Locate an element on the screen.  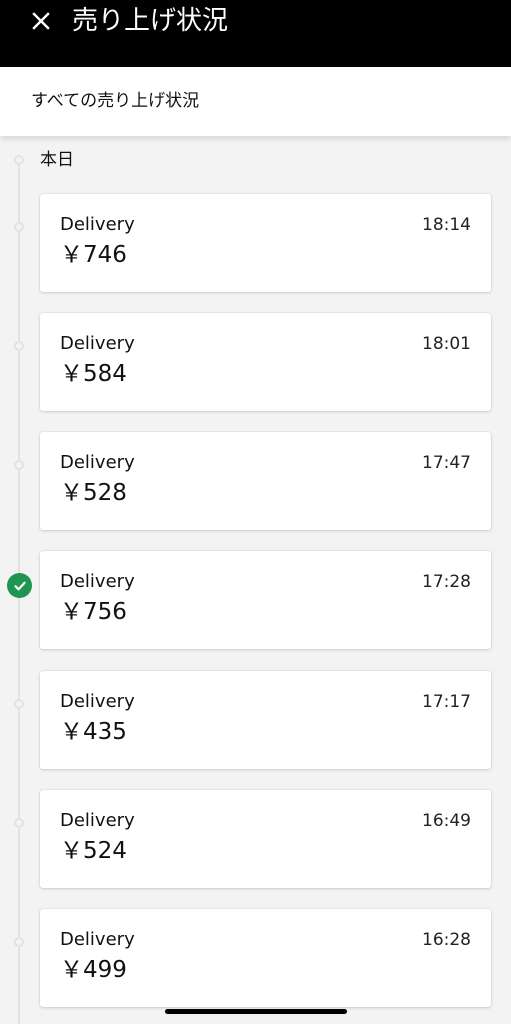
top-bar: 売り上げ状況 is located at coordinates (255, 33).